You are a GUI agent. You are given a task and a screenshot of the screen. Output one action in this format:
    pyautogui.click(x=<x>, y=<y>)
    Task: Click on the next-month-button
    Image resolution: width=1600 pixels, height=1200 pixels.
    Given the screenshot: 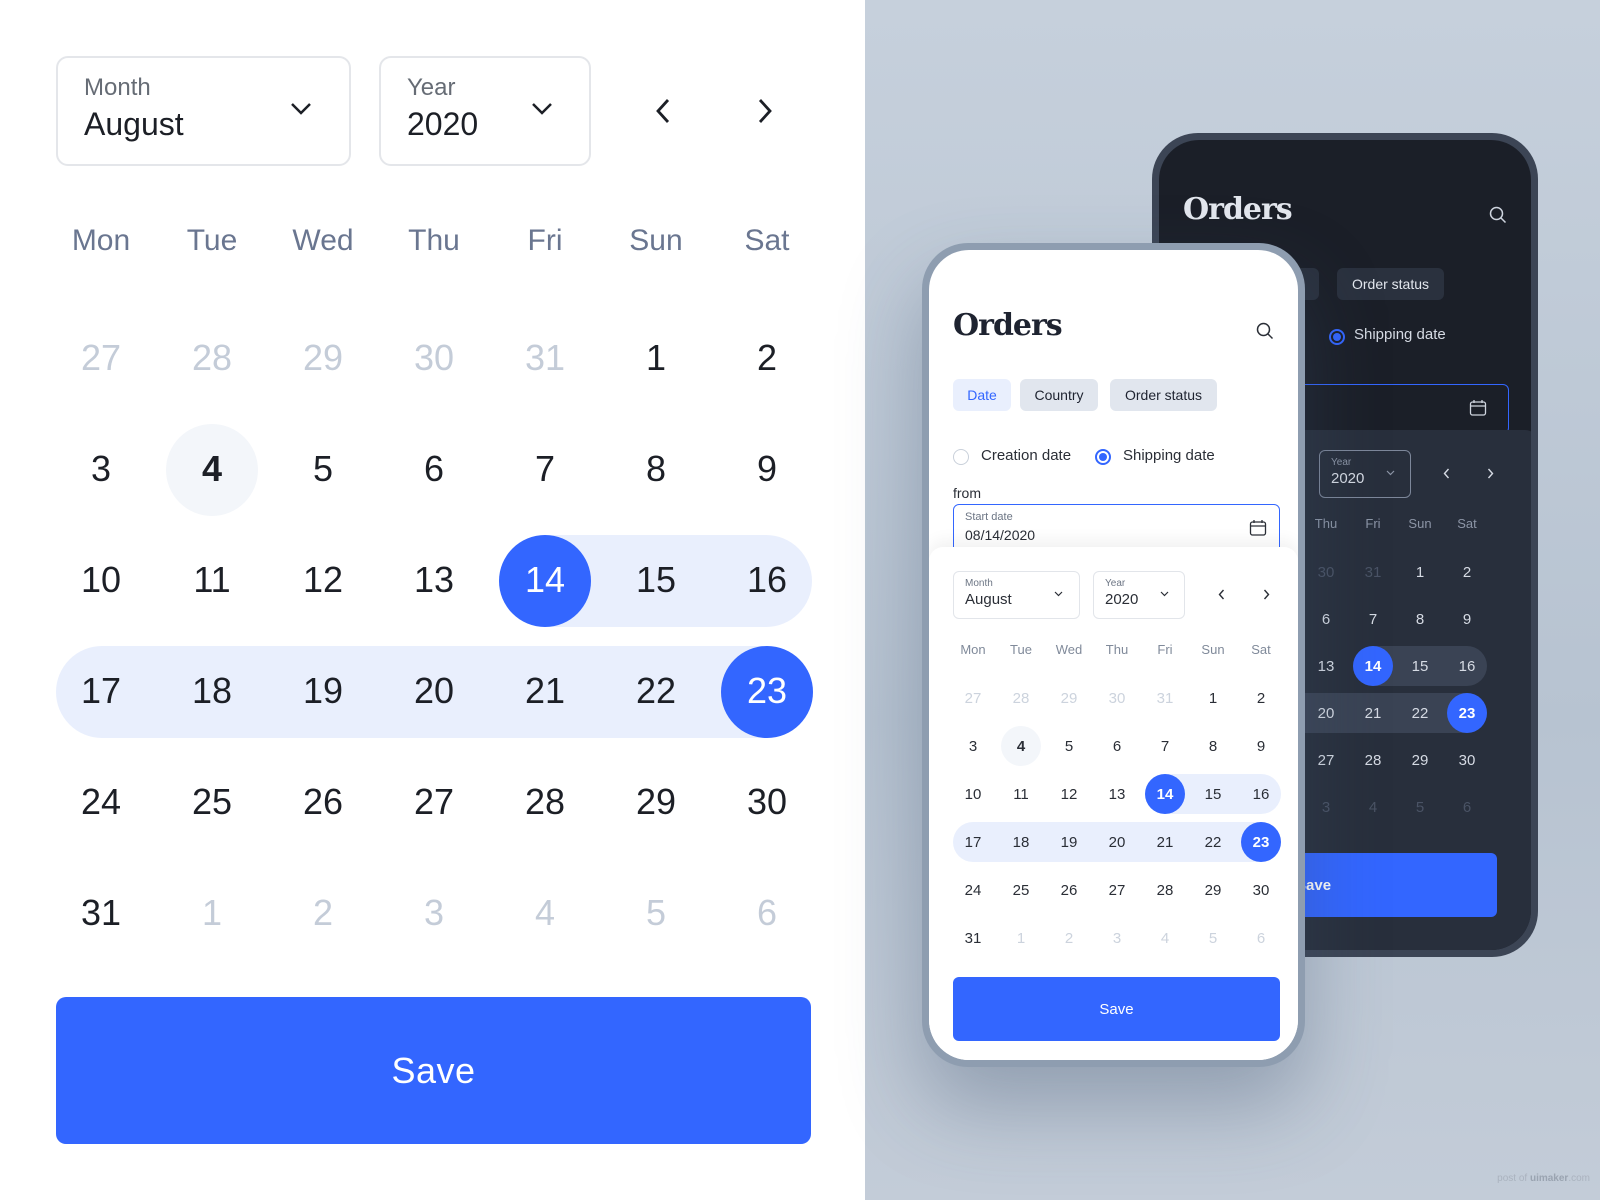 What is the action you would take?
    pyautogui.click(x=1266, y=594)
    